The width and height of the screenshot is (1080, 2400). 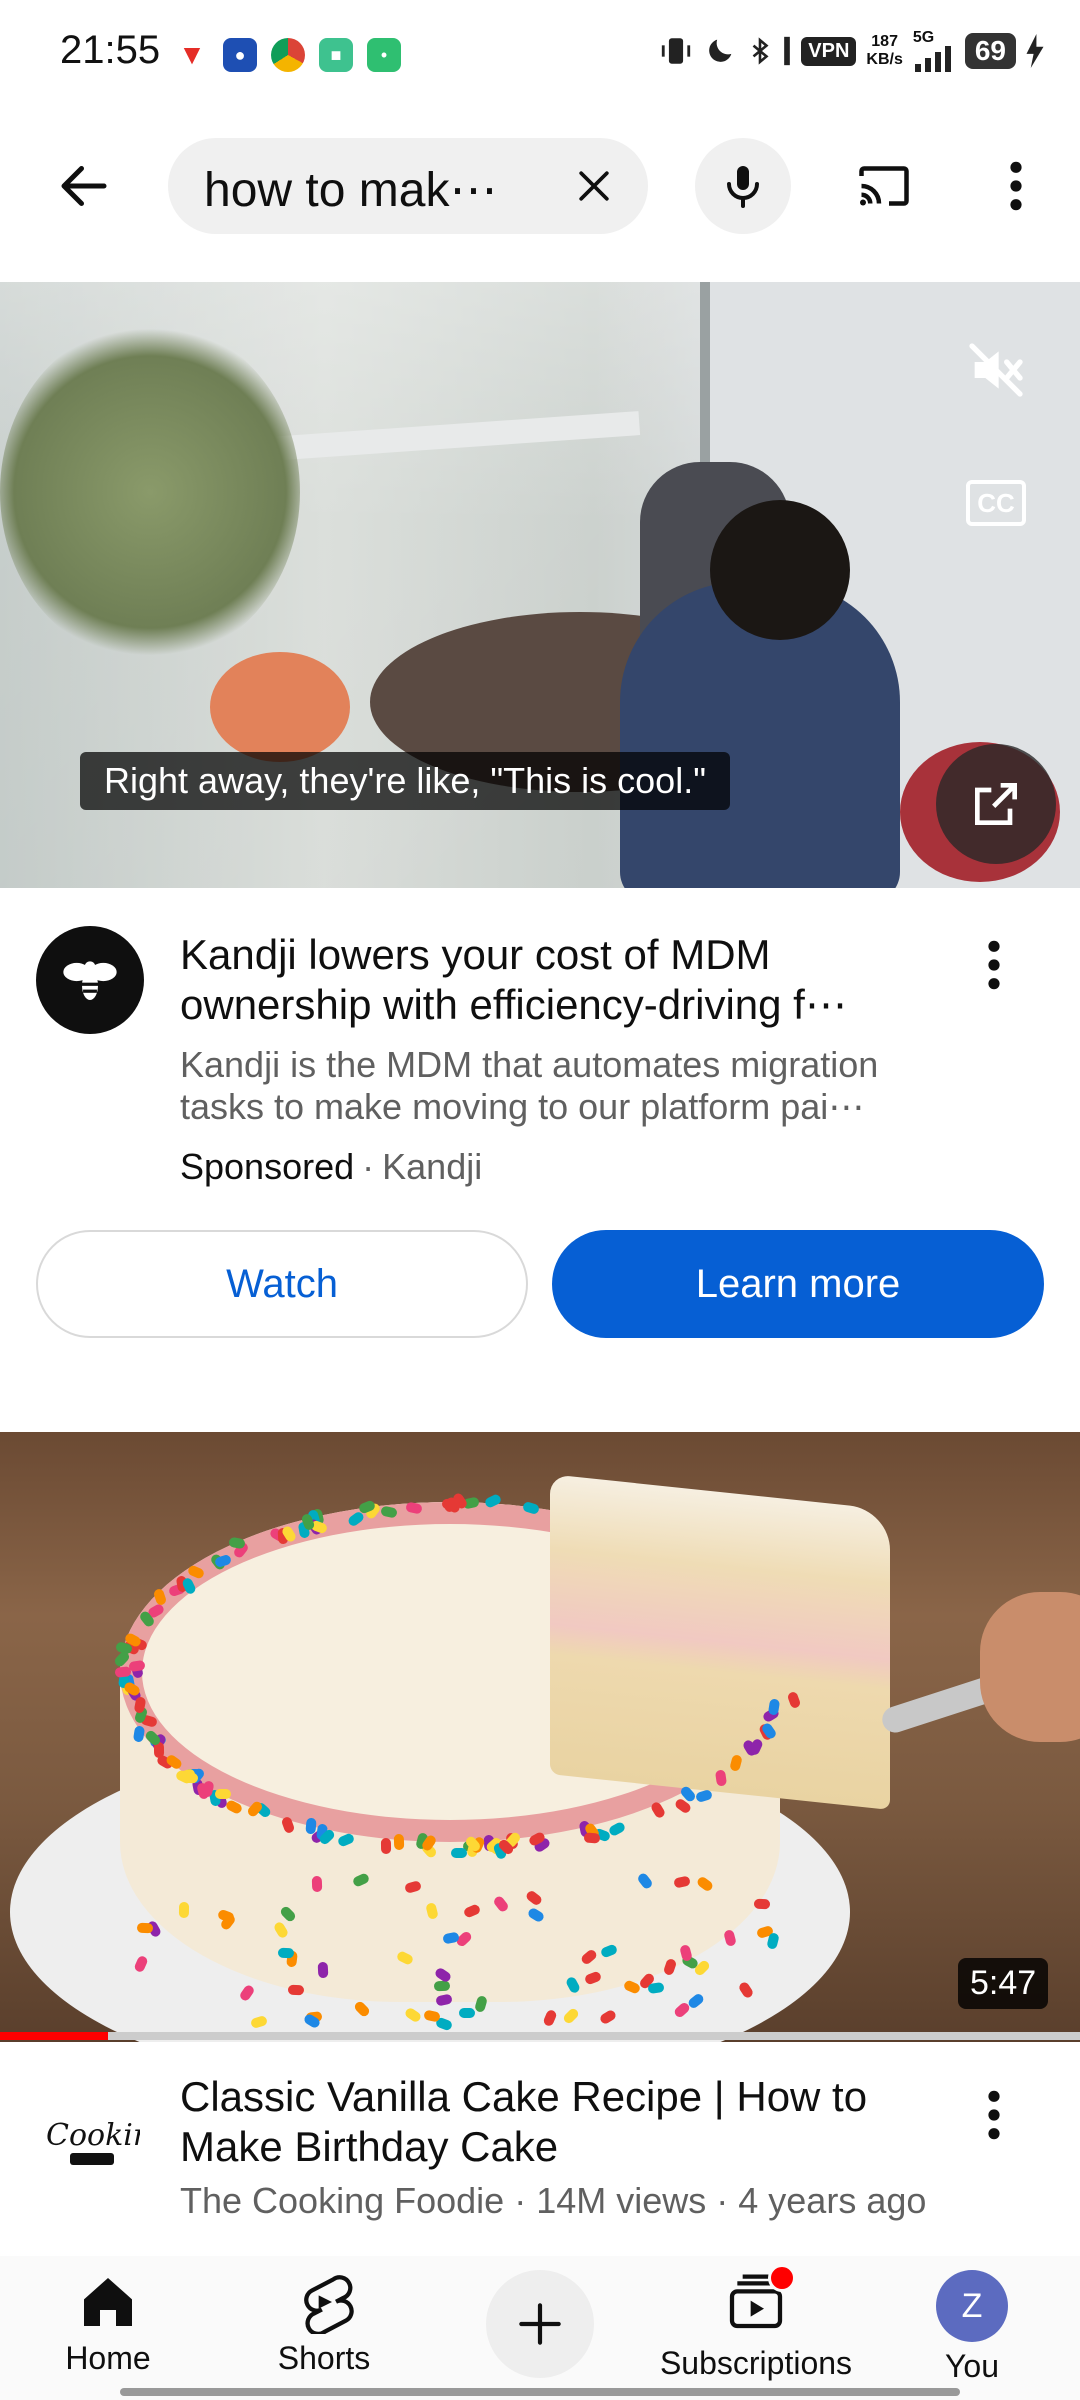 I want to click on arrow-left-icon, so click(x=84, y=186).